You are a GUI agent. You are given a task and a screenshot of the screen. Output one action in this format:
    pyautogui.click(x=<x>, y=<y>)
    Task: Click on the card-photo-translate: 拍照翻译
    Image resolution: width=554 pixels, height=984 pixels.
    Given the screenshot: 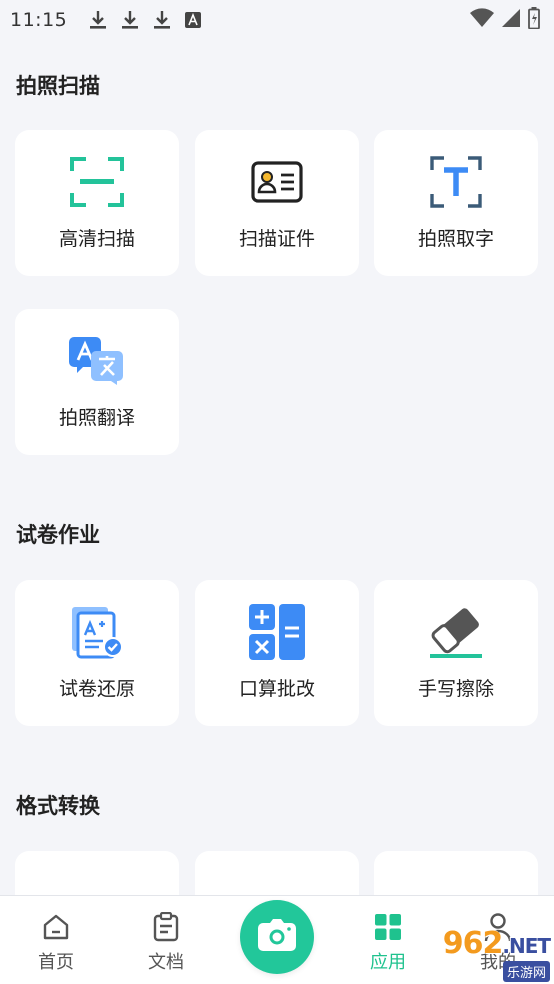 What is the action you would take?
    pyautogui.click(x=97, y=382)
    